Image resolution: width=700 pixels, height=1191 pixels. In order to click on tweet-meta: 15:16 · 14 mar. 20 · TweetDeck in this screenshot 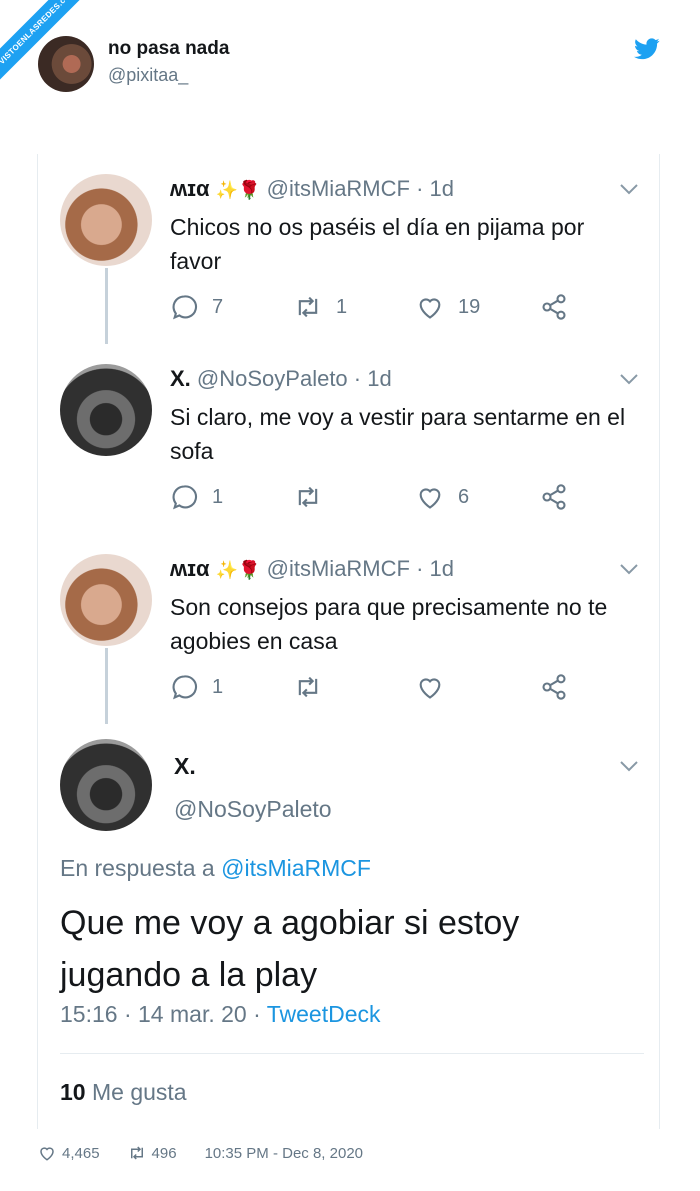, I will do `click(220, 1014)`.